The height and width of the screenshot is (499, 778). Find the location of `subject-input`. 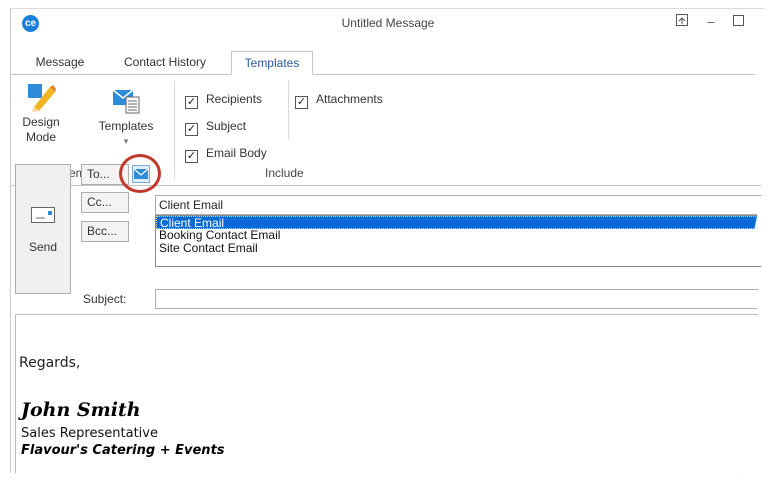

subject-input is located at coordinates (460, 299).